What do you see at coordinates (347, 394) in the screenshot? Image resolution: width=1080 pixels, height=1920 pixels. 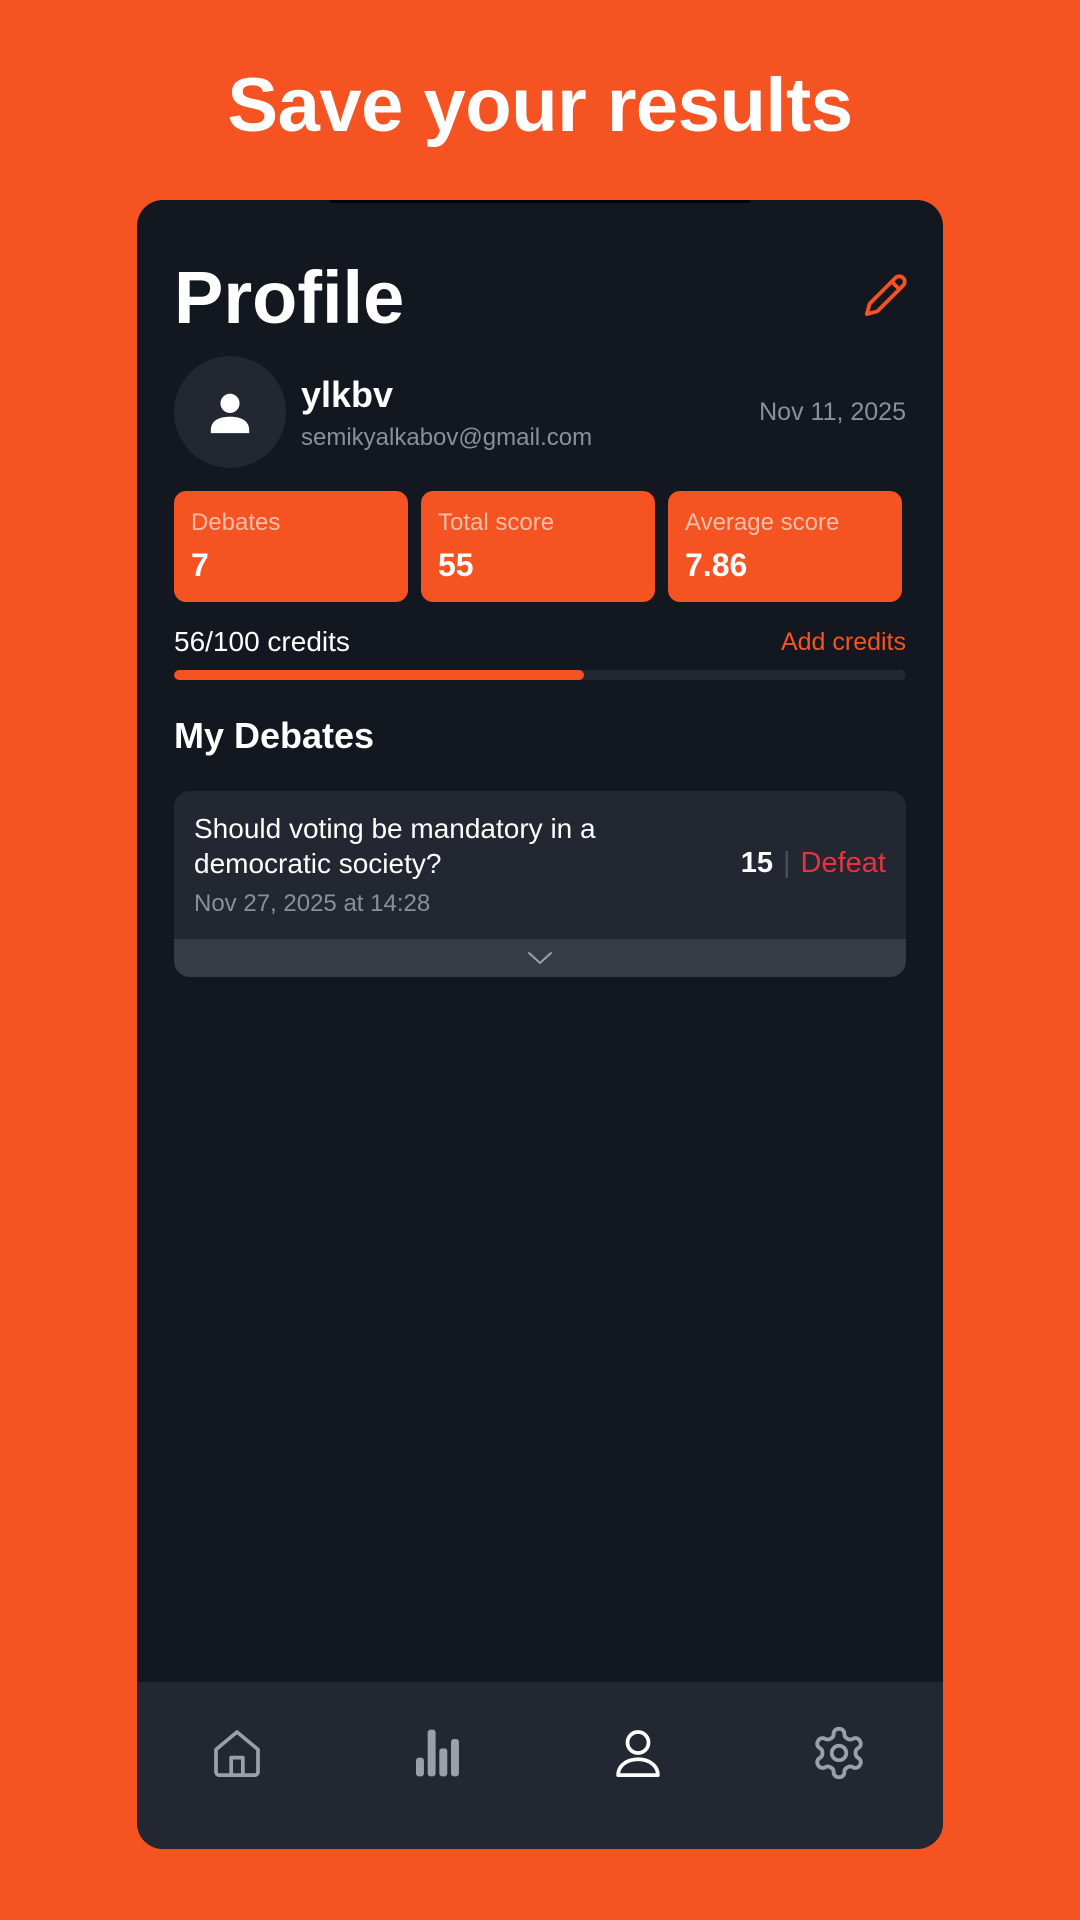 I see `username: ylkbv` at bounding box center [347, 394].